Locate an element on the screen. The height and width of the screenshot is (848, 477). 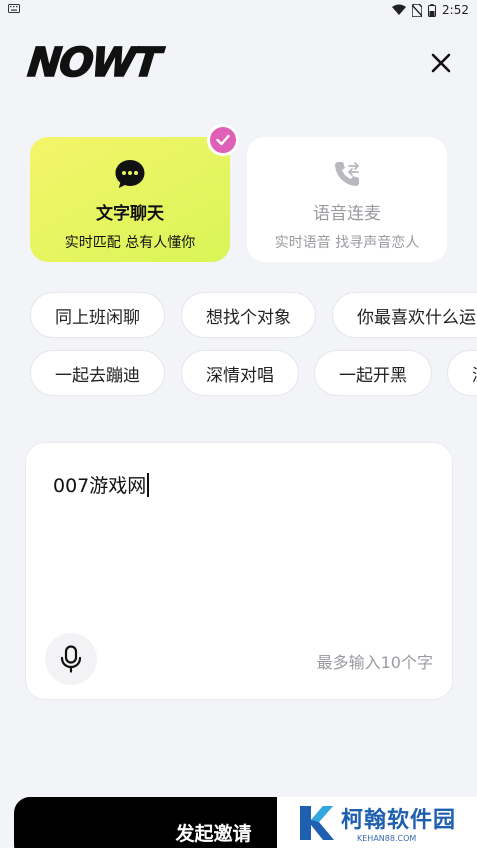
battery-icon is located at coordinates (432, 10).